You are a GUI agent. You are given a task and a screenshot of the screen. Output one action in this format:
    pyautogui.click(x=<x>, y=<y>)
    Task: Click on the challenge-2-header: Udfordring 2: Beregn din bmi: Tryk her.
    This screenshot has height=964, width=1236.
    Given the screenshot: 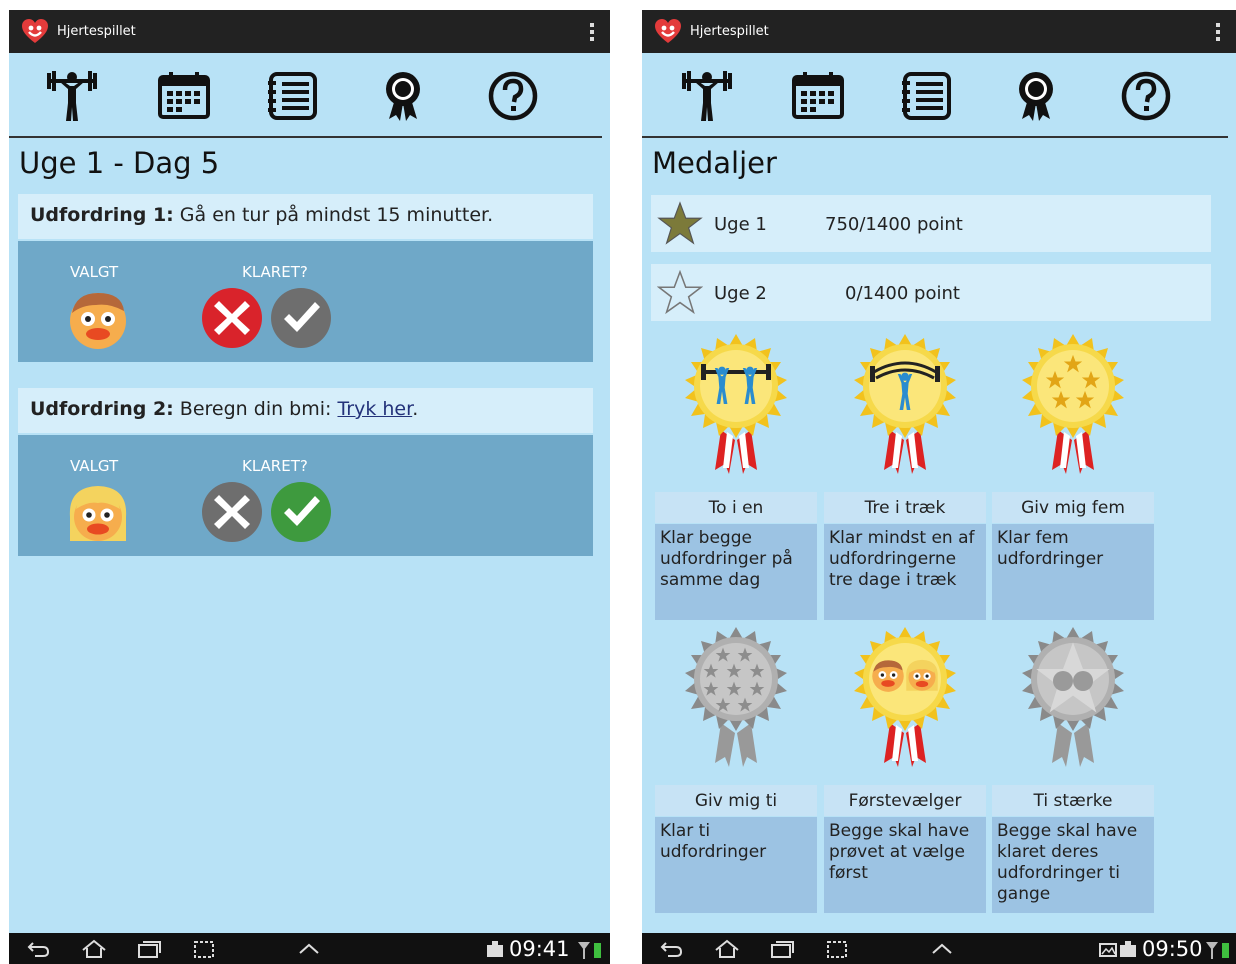 What is the action you would take?
    pyautogui.click(x=305, y=410)
    